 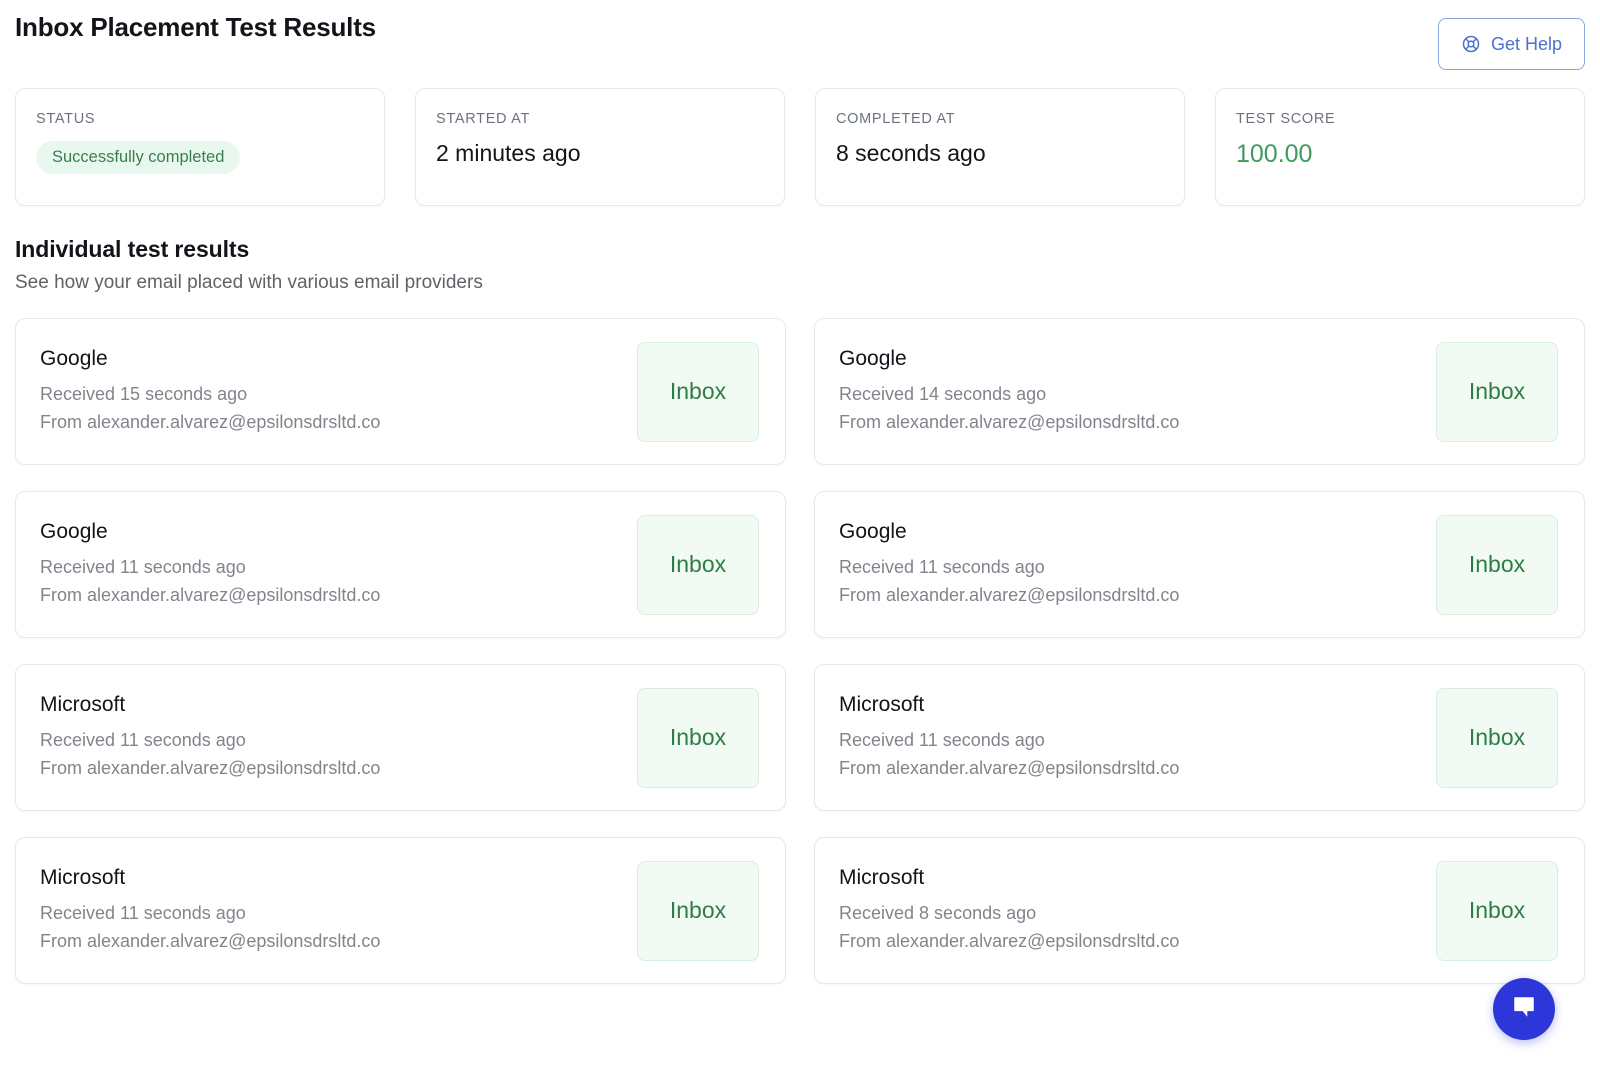 I want to click on chat-launcher-button, so click(x=1524, y=1009).